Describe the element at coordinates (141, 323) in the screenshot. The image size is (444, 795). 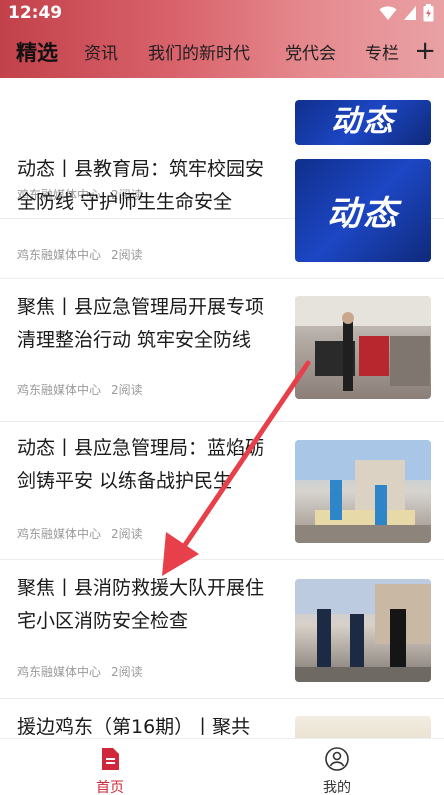
I see `article-title: 聚焦丨县应急管理局开展专项清理整治行动 筑牢安全防线` at that location.